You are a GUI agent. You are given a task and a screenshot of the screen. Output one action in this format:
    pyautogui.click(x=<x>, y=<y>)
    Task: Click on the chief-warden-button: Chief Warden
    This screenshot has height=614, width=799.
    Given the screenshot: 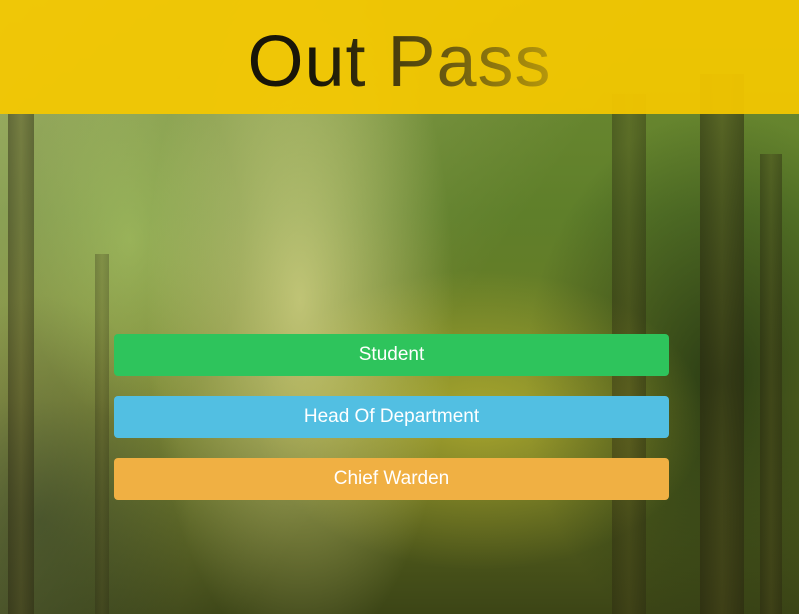 What is the action you would take?
    pyautogui.click(x=391, y=479)
    